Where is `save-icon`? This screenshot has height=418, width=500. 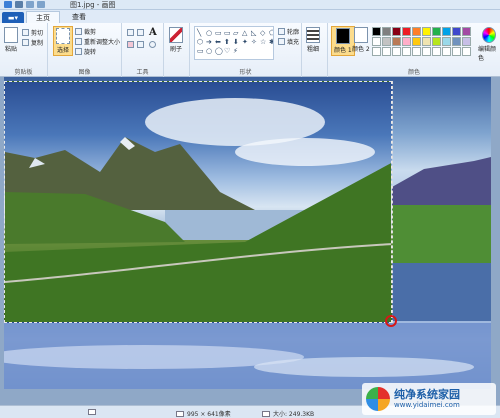 save-icon is located at coordinates (19, 4).